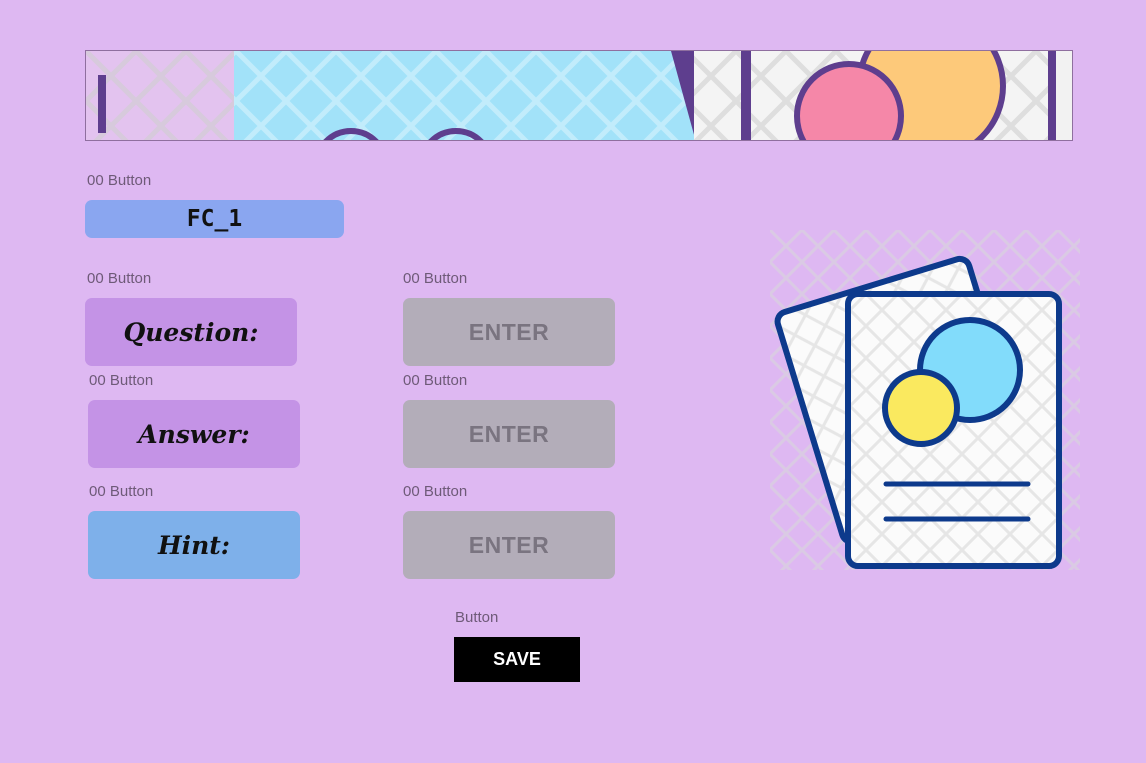 The width and height of the screenshot is (1146, 763). Describe the element at coordinates (925, 400) in the screenshot. I see `flashcards-icon` at that location.